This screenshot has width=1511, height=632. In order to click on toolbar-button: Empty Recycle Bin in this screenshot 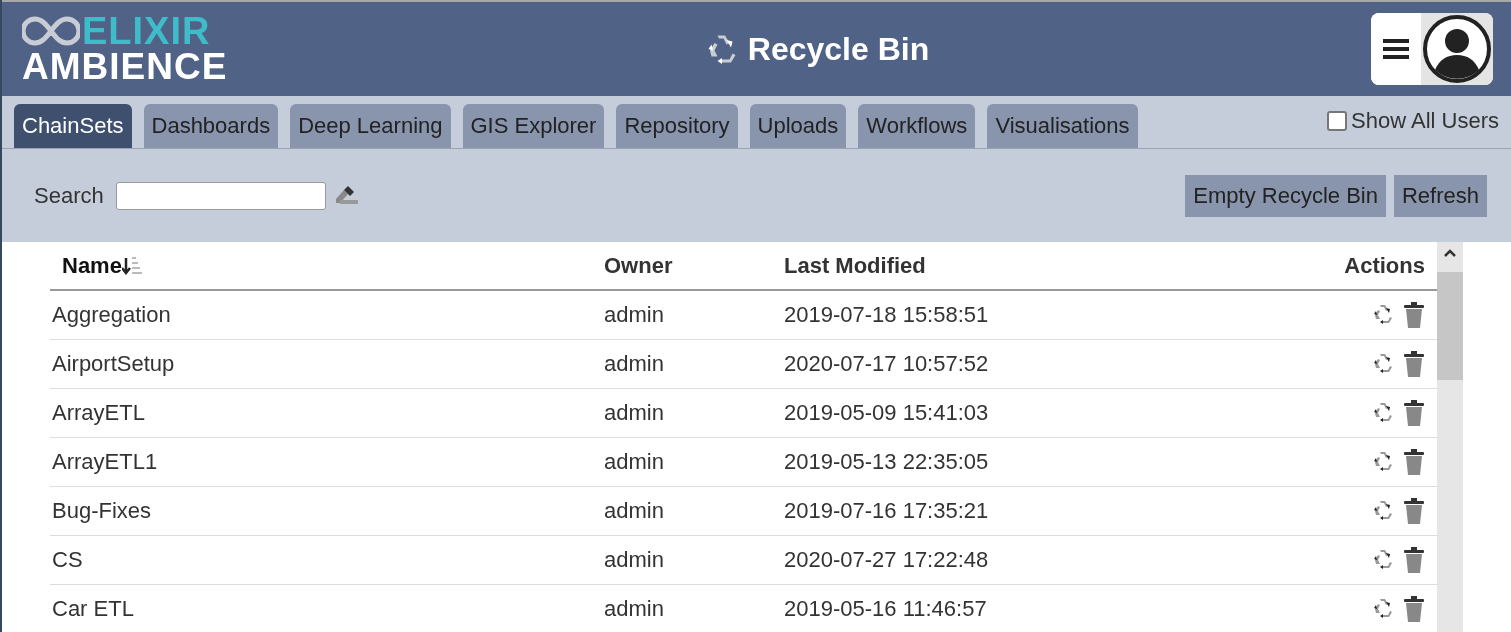, I will do `click(1285, 195)`.